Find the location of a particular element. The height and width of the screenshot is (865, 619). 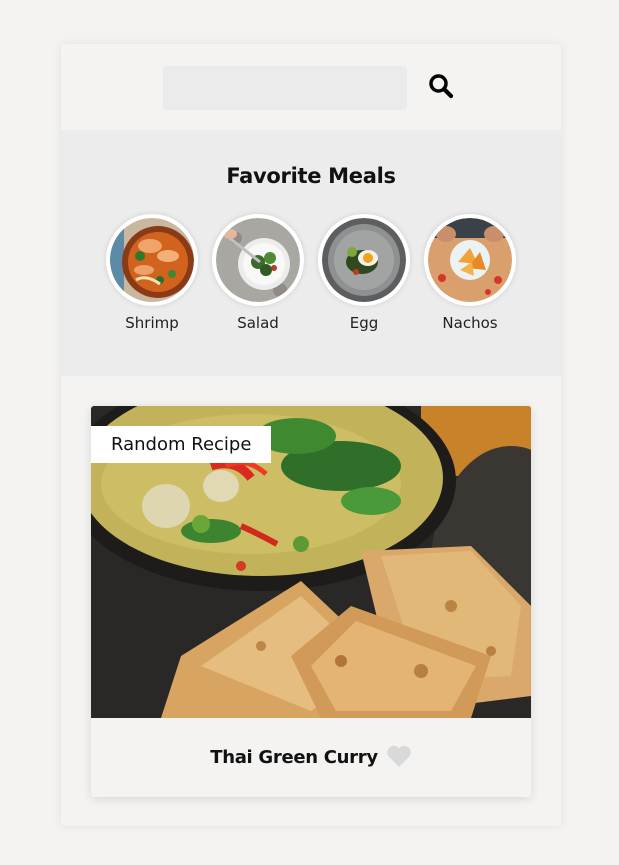

favorite-meal-label: Salad is located at coordinates (258, 323).